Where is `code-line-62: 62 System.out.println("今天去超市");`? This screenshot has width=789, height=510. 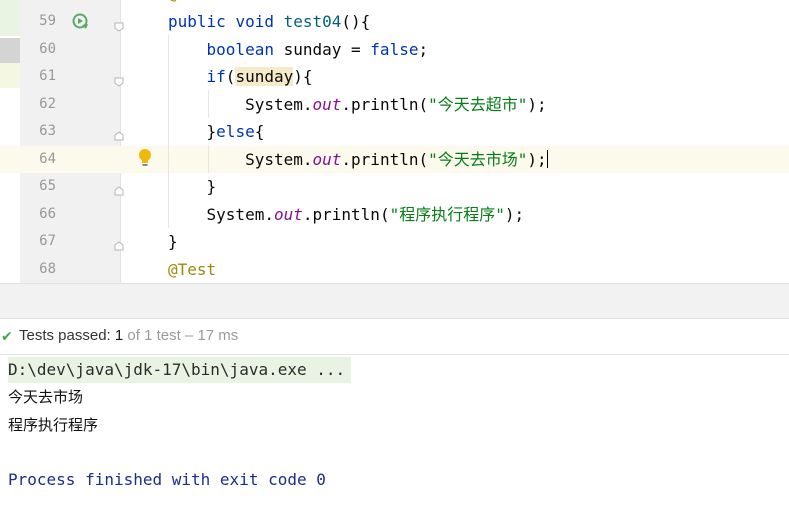
code-line-62: 62 System.out.println("今天去超市"); is located at coordinates (394, 104).